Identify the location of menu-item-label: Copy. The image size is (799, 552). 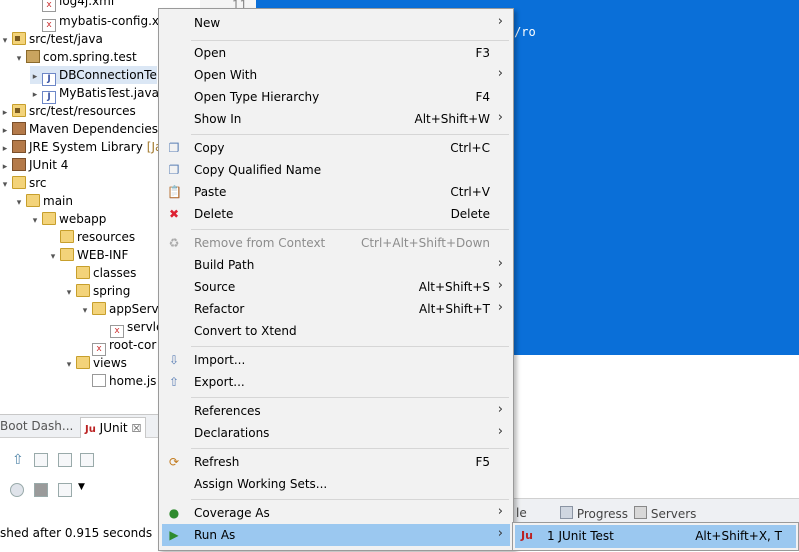
(209, 148).